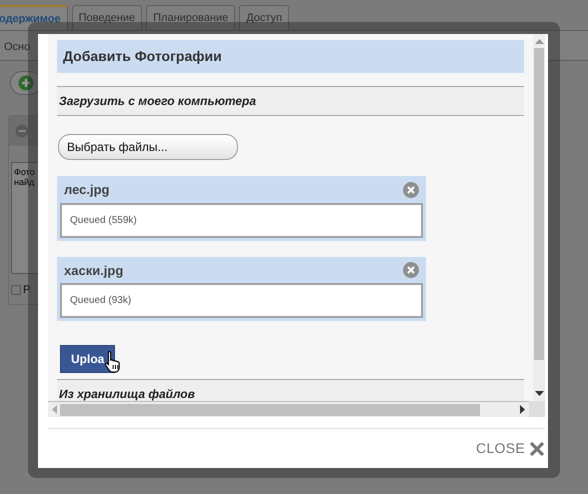 This screenshot has height=494, width=588. Describe the element at coordinates (241, 300) in the screenshot. I see `file-status: Queued (93k)` at that location.